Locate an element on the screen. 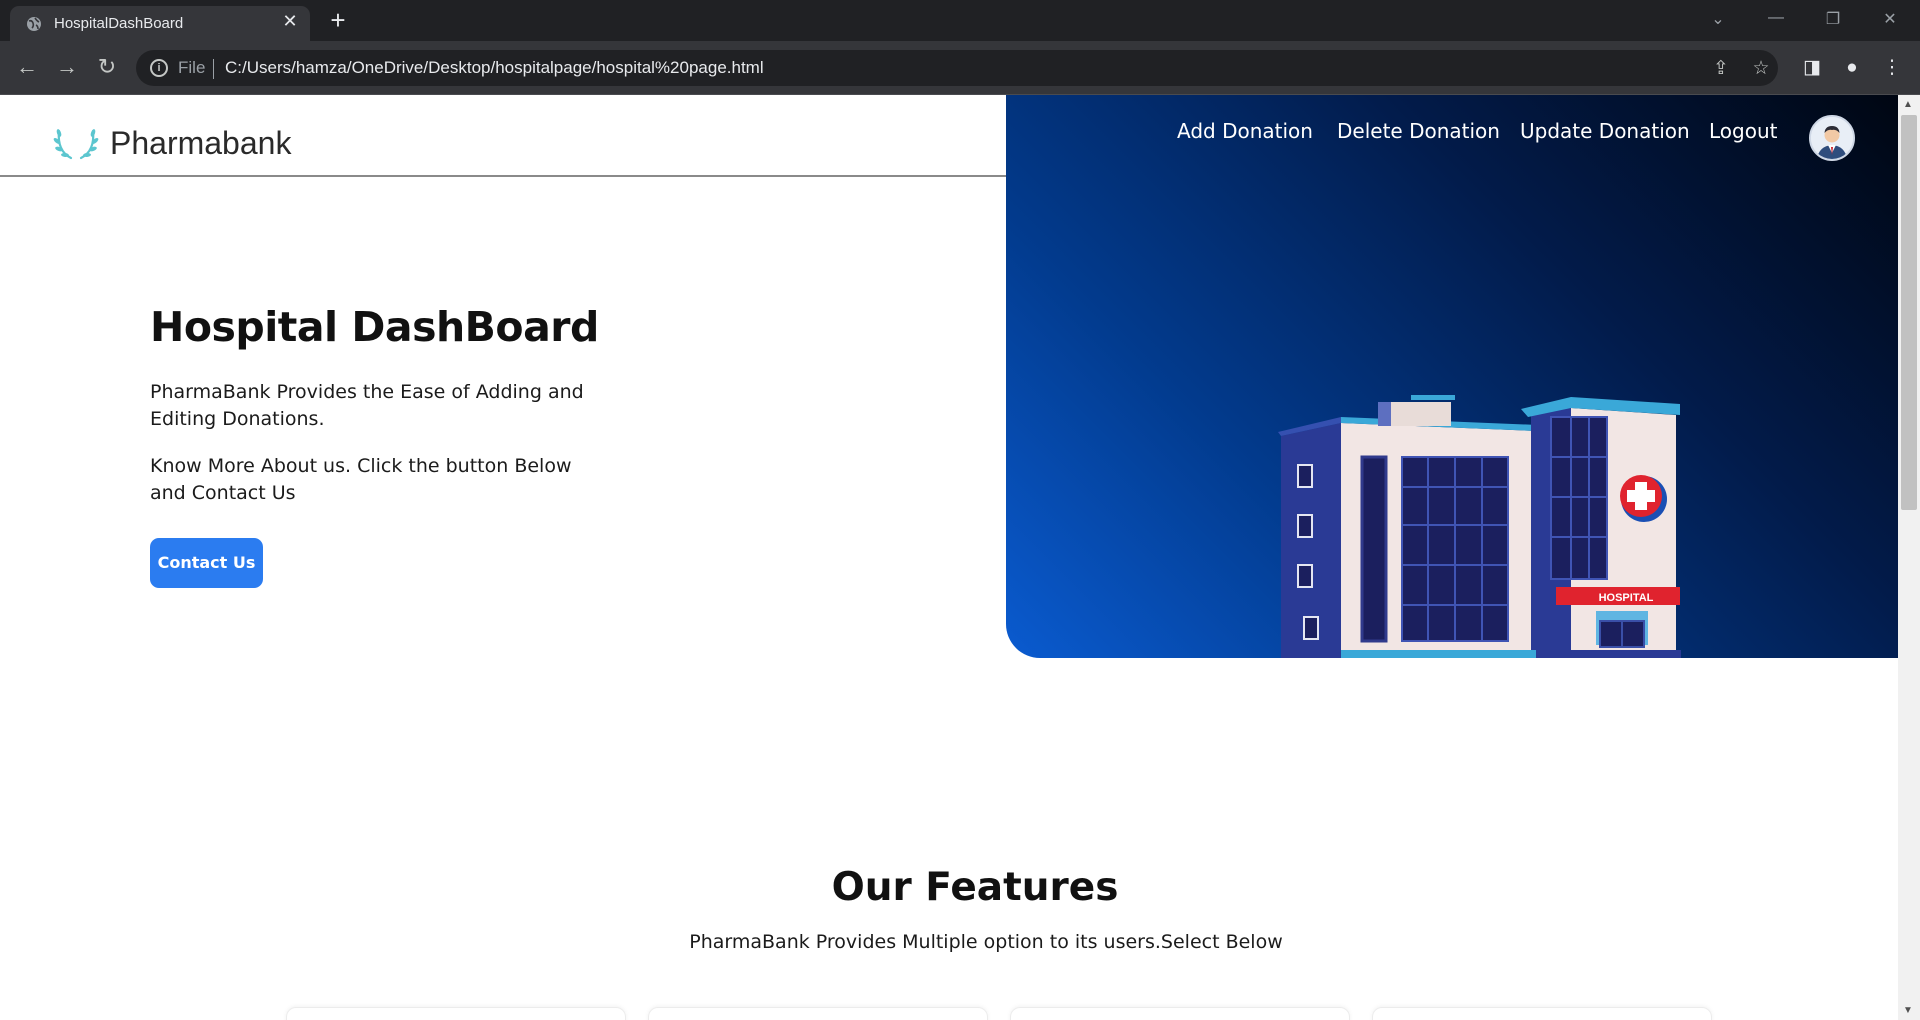  url-separator is located at coordinates (213, 69).